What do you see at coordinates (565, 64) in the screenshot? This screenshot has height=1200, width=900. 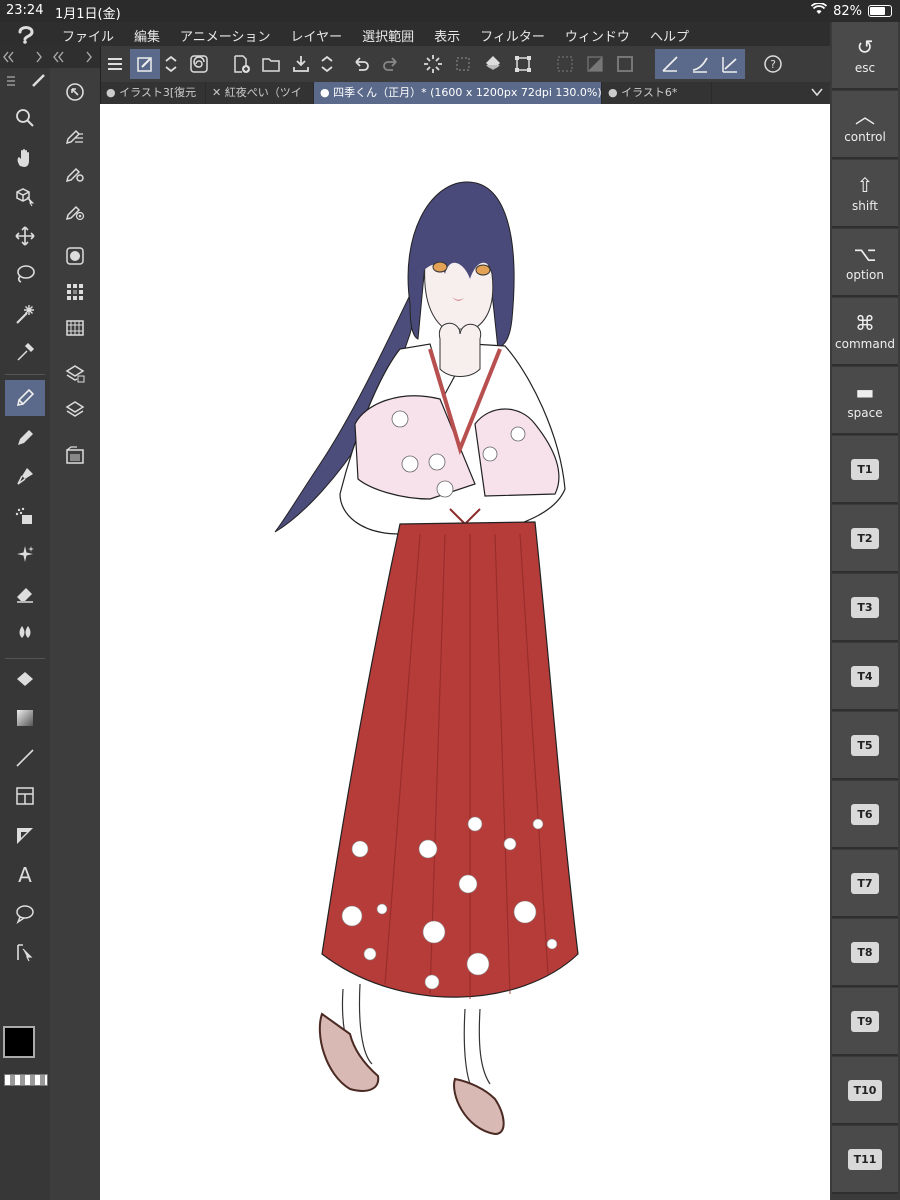 I see `select-all-icon` at bounding box center [565, 64].